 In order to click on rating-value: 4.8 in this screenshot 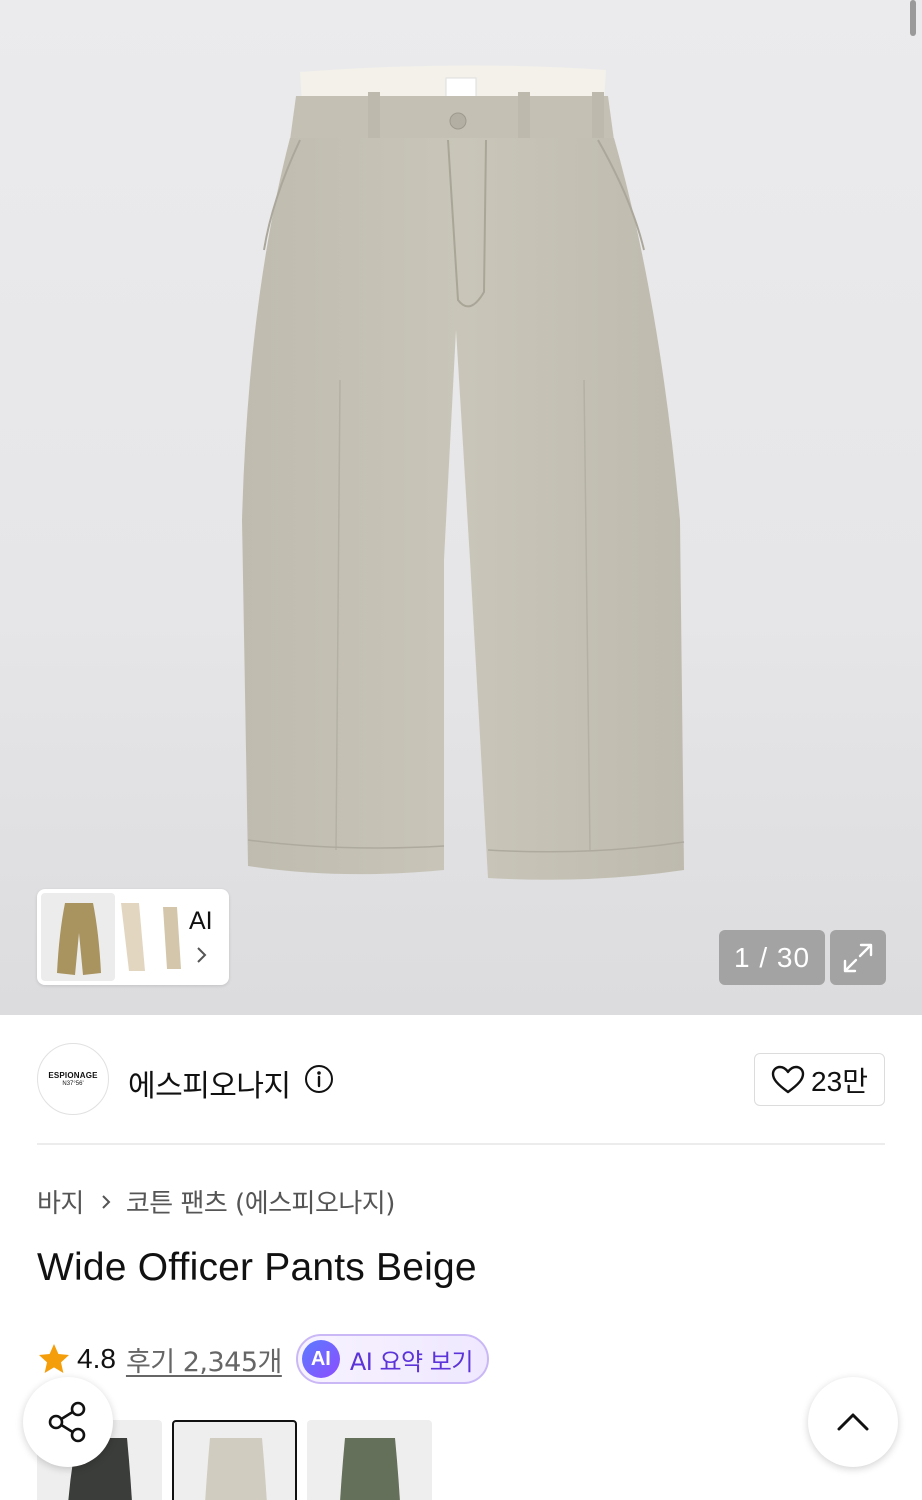, I will do `click(96, 1358)`.